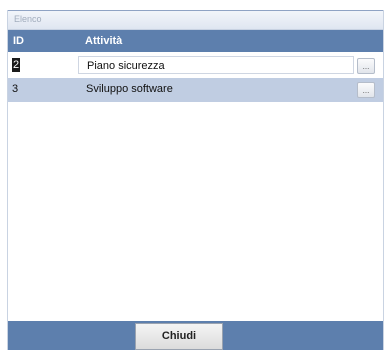  Describe the element at coordinates (18, 41) in the screenshot. I see `column-header-id: ID` at that location.